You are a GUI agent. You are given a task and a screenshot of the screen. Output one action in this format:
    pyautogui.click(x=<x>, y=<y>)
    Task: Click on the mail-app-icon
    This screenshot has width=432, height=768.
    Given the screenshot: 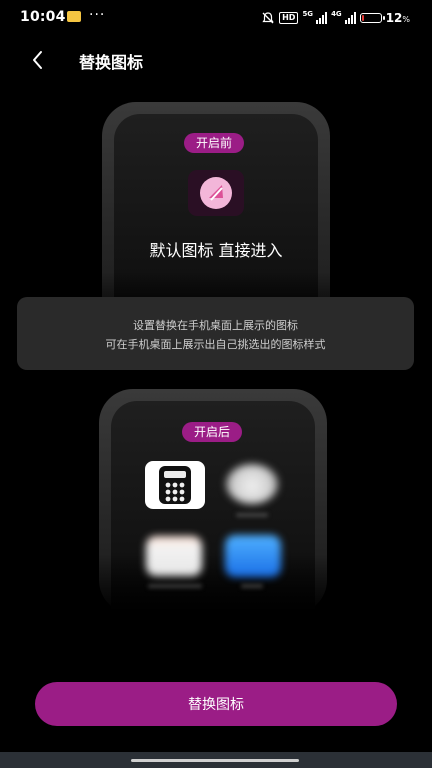 What is the action you would take?
    pyautogui.click(x=253, y=556)
    